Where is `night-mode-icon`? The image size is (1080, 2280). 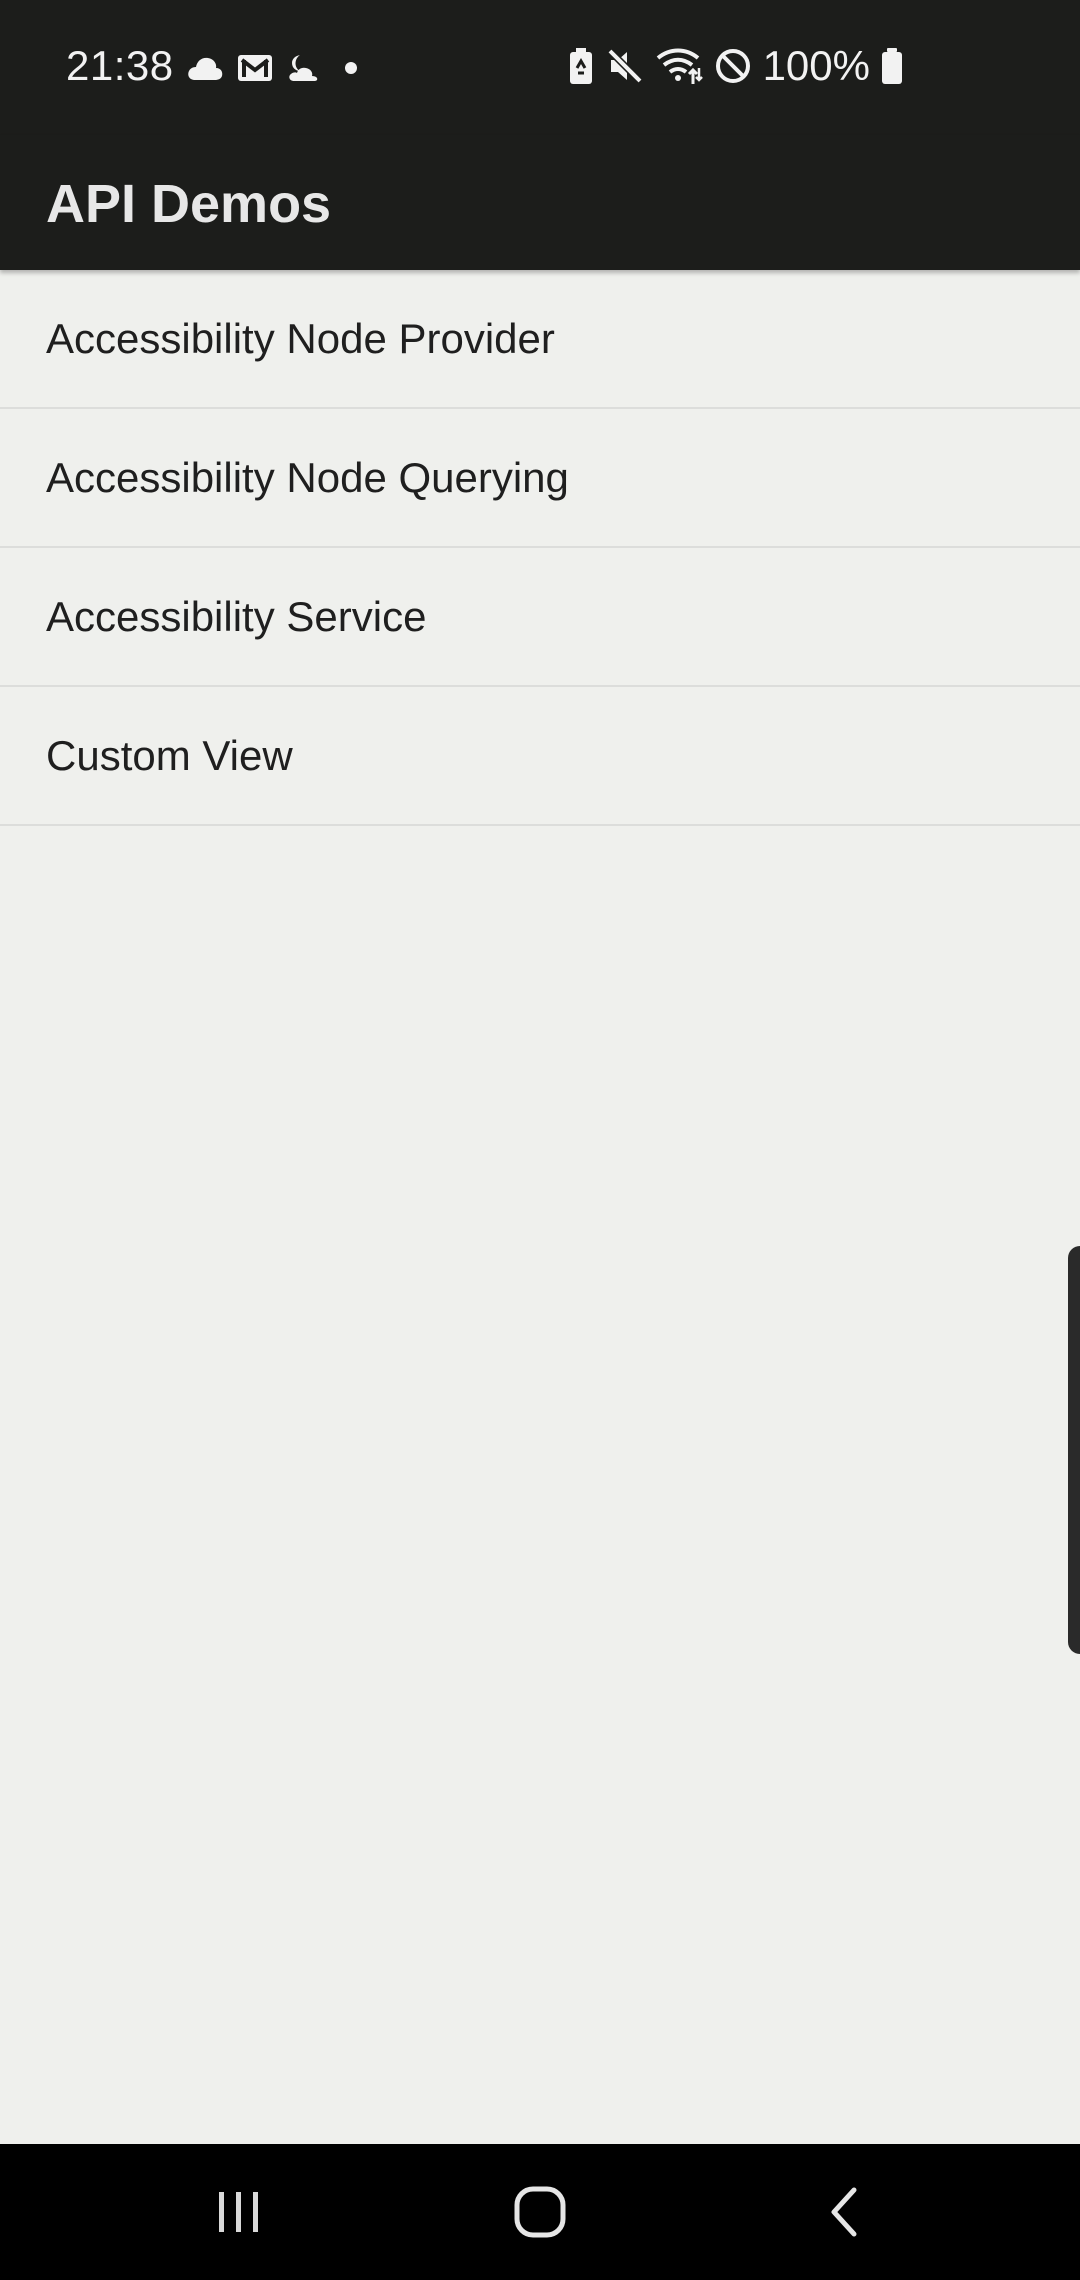 night-mode-icon is located at coordinates (305, 68).